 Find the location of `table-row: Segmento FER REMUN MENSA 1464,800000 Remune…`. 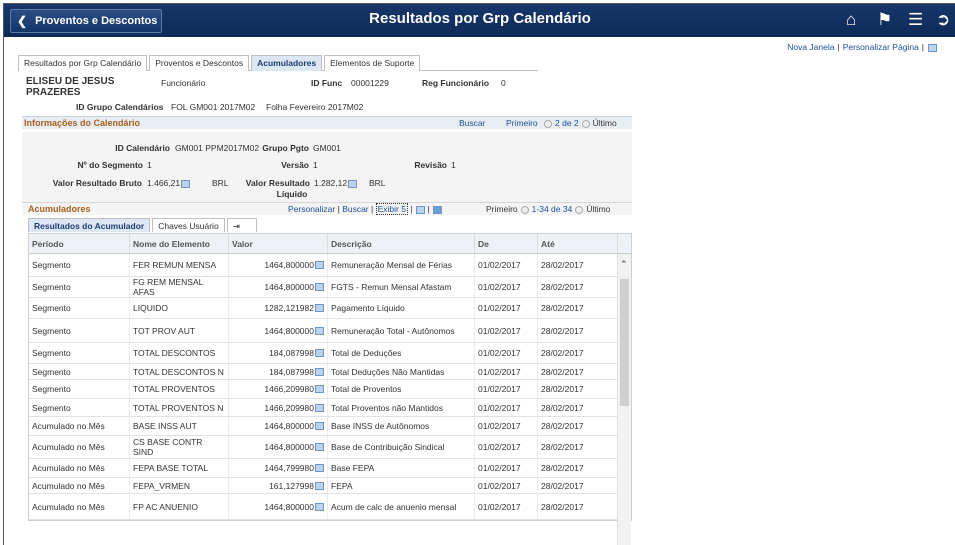

table-row: Segmento FER REMUN MENSA 1464,800000 Remune… is located at coordinates (330, 265).